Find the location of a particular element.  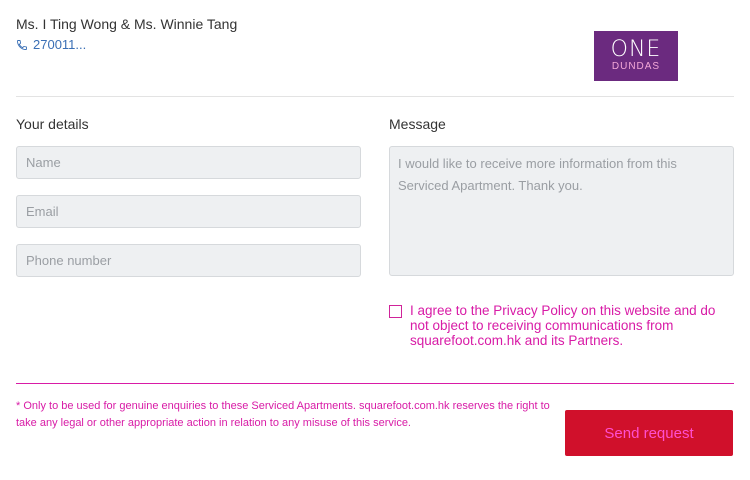

agent-name: Ms. I Ting Wong & Ms. Winnie Tang is located at coordinates (127, 24).